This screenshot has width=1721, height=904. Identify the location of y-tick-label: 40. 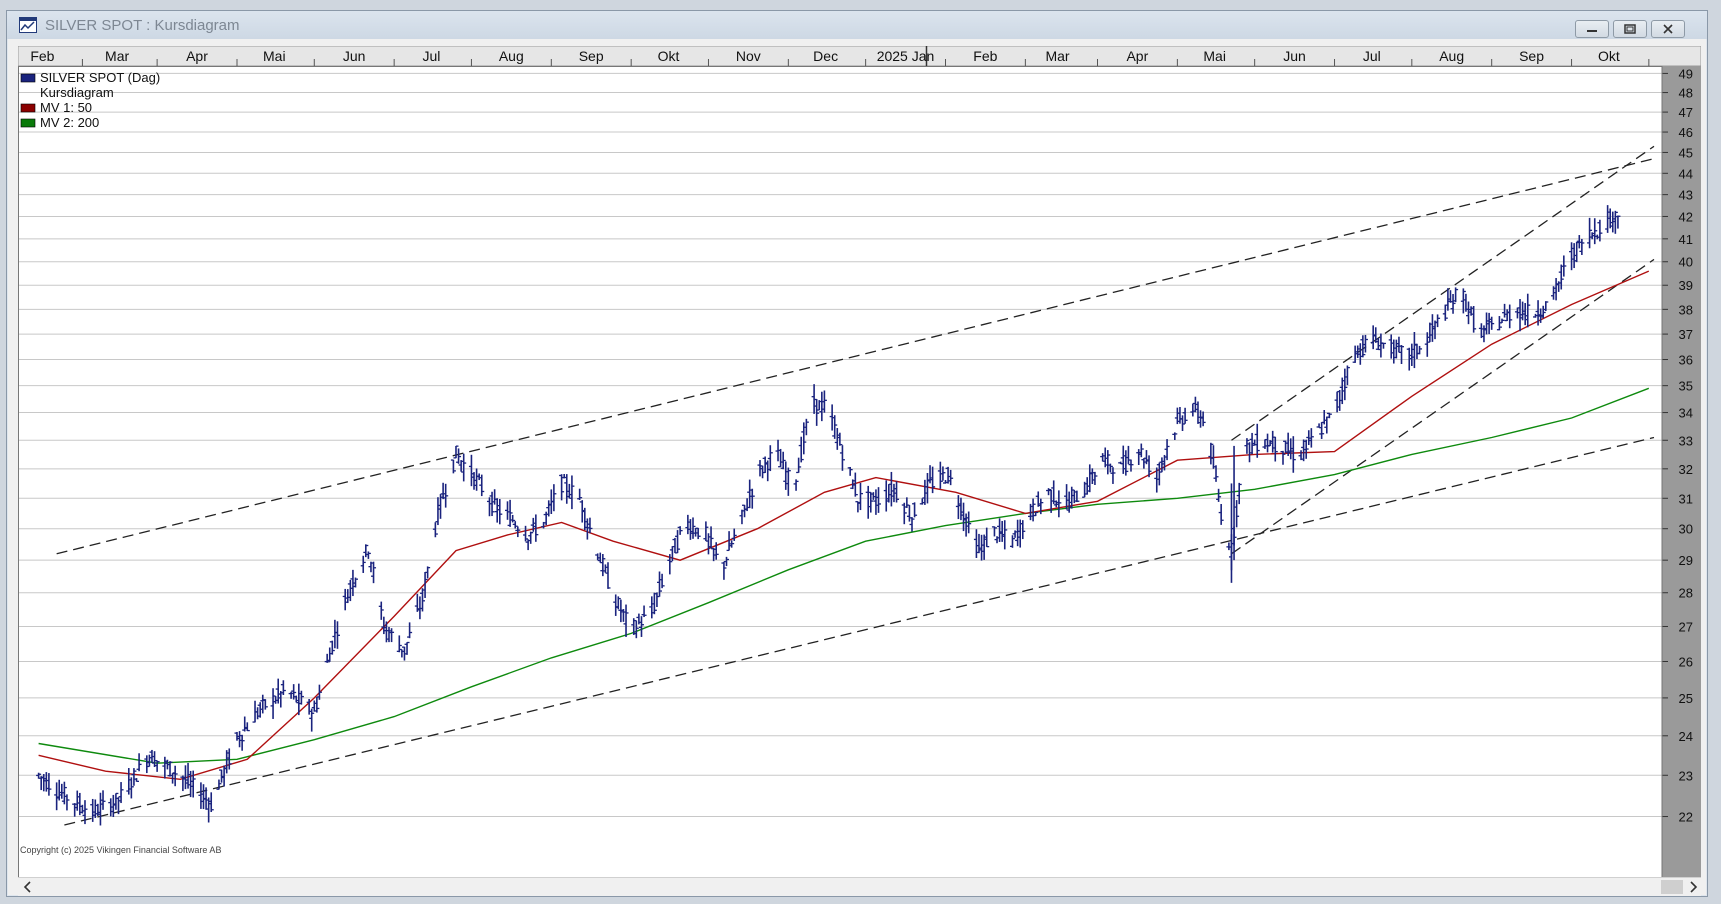
(1686, 262).